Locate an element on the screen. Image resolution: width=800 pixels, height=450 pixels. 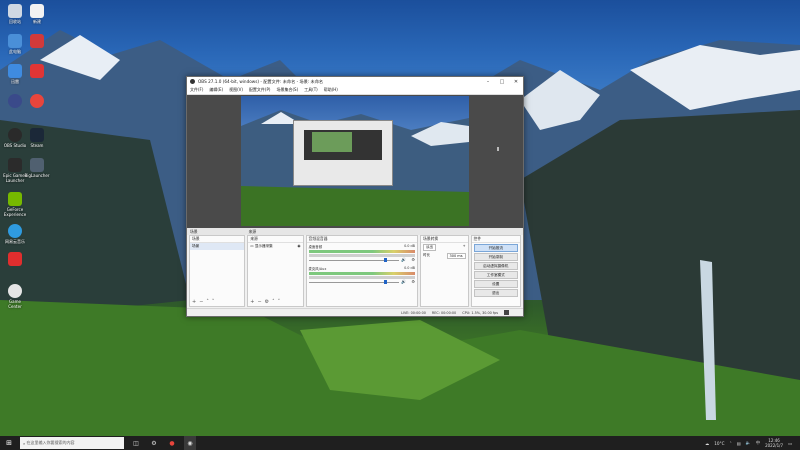
weather-icon: ☁ is located at coordinates (707, 443).